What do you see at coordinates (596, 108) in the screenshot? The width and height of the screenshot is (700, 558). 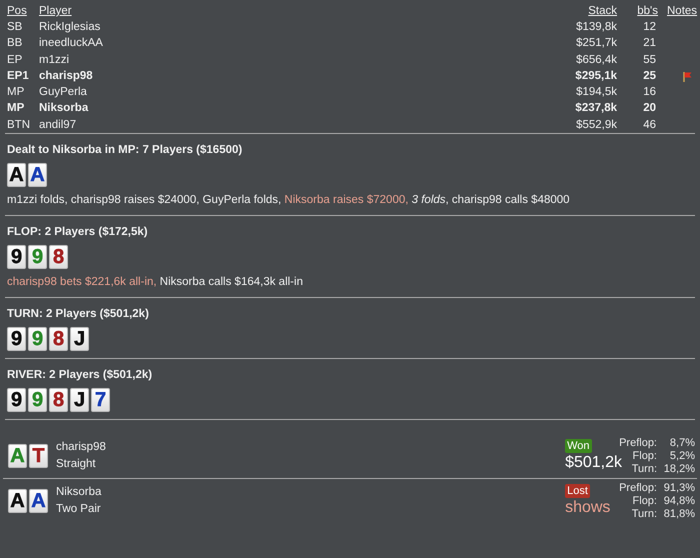 I see `stack-amount: $237,8k` at bounding box center [596, 108].